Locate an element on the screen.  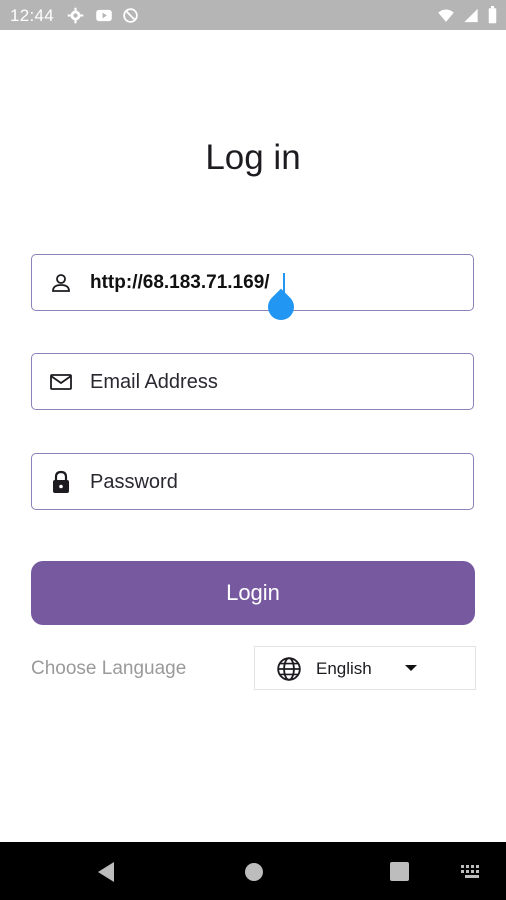
choose-language-label: Choose Language is located at coordinates (109, 668).